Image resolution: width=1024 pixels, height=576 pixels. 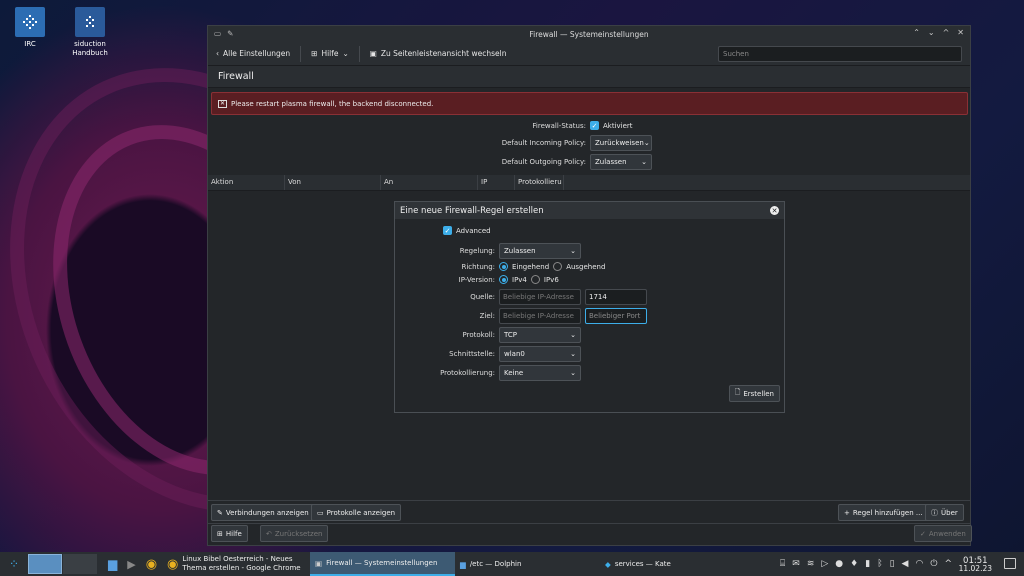 I want to click on launcher-icon: ⁘, so click(x=14, y=564).